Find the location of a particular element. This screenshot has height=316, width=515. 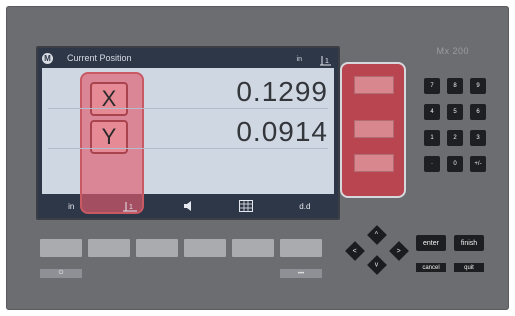

bottom-unit: in is located at coordinates (71, 206).